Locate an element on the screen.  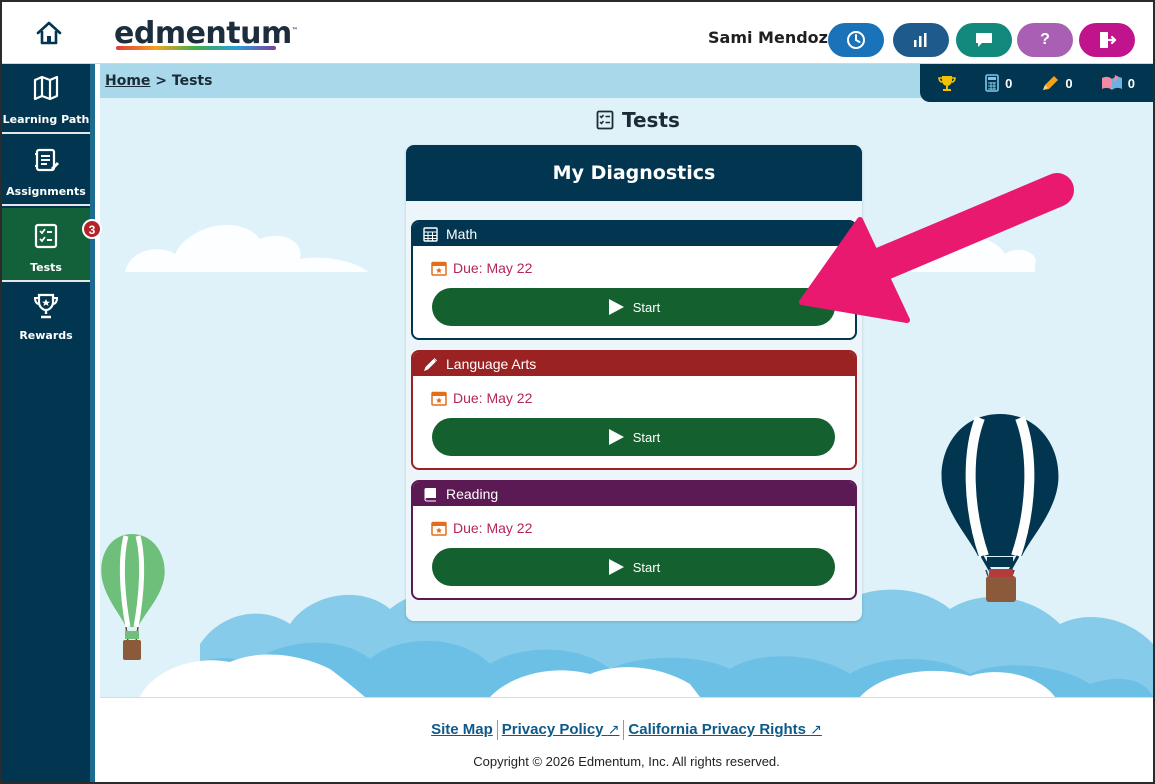
logo-color-bar is located at coordinates (196, 48).